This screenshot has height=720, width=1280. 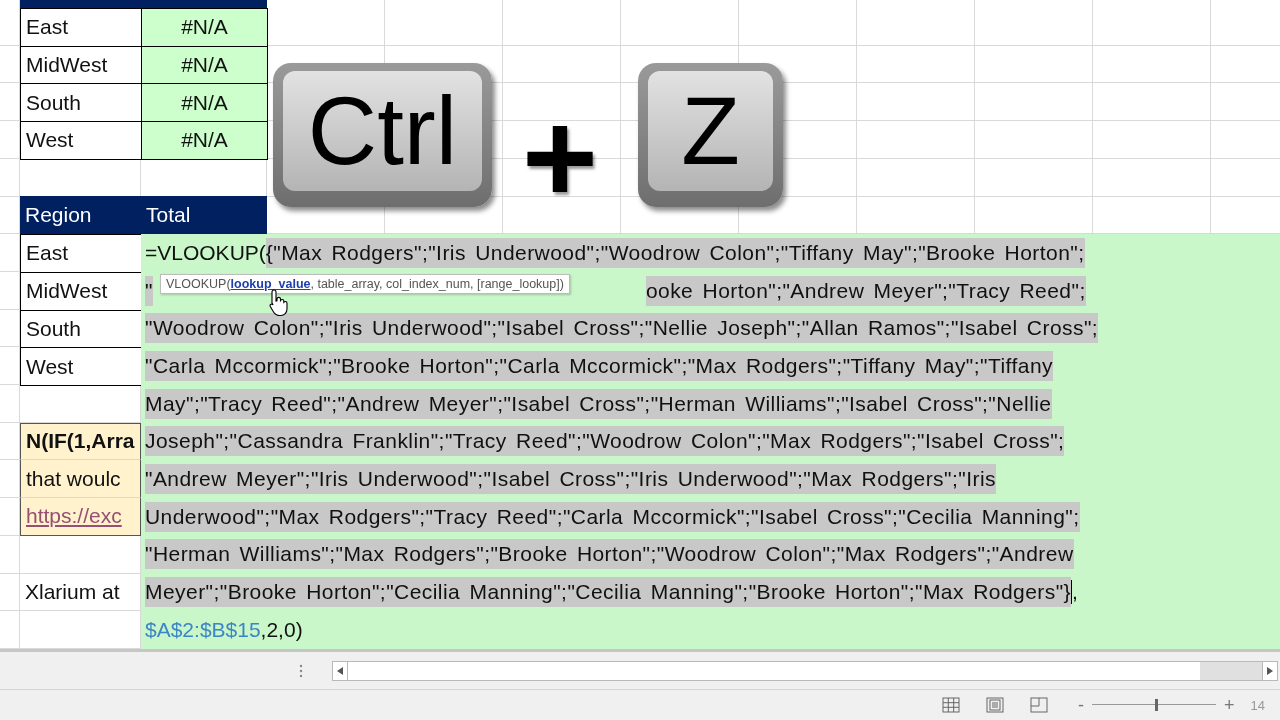 I want to click on plus-sign: +, so click(x=560, y=157).